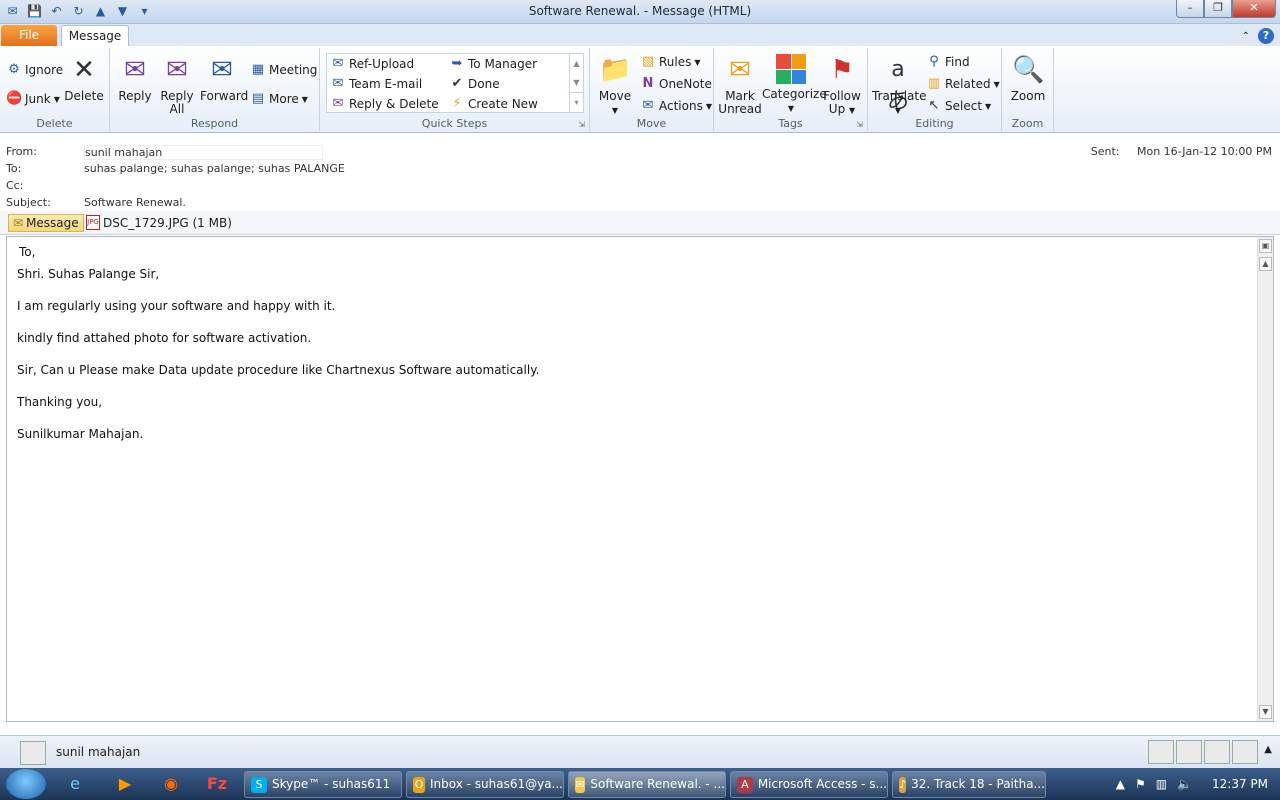 Image resolution: width=1280 pixels, height=800 pixels. I want to click on quick-step-to-manager: ➥ To Manager, so click(493, 64).